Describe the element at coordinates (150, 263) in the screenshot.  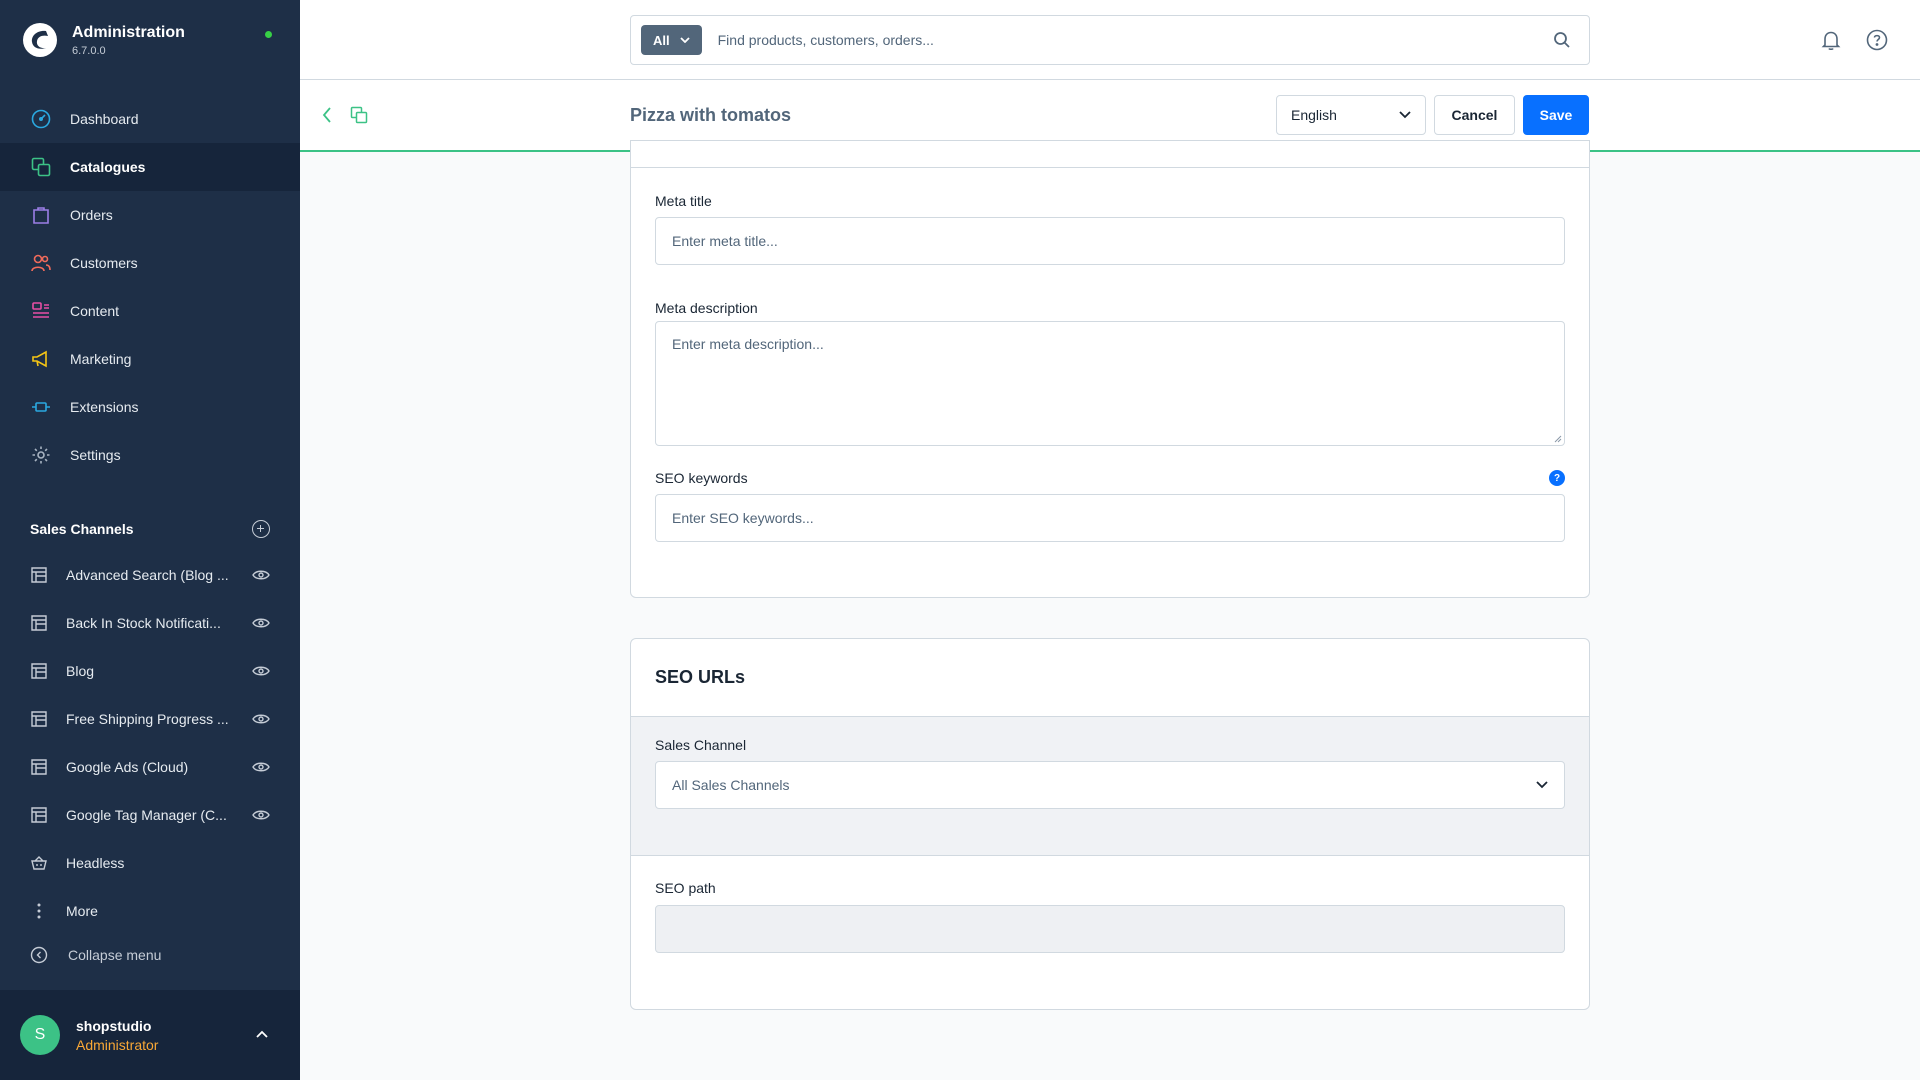
I see `nav-item-customers: Customers` at that location.